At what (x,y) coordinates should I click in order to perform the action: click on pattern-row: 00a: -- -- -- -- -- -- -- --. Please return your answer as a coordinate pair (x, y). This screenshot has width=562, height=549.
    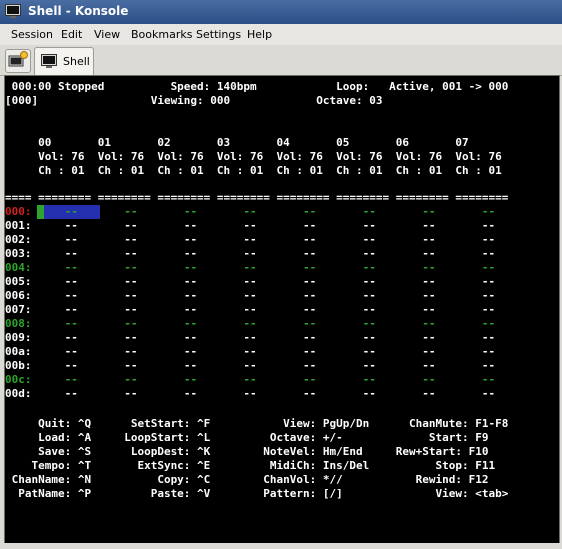
    Looking at the image, I should click on (250, 352).